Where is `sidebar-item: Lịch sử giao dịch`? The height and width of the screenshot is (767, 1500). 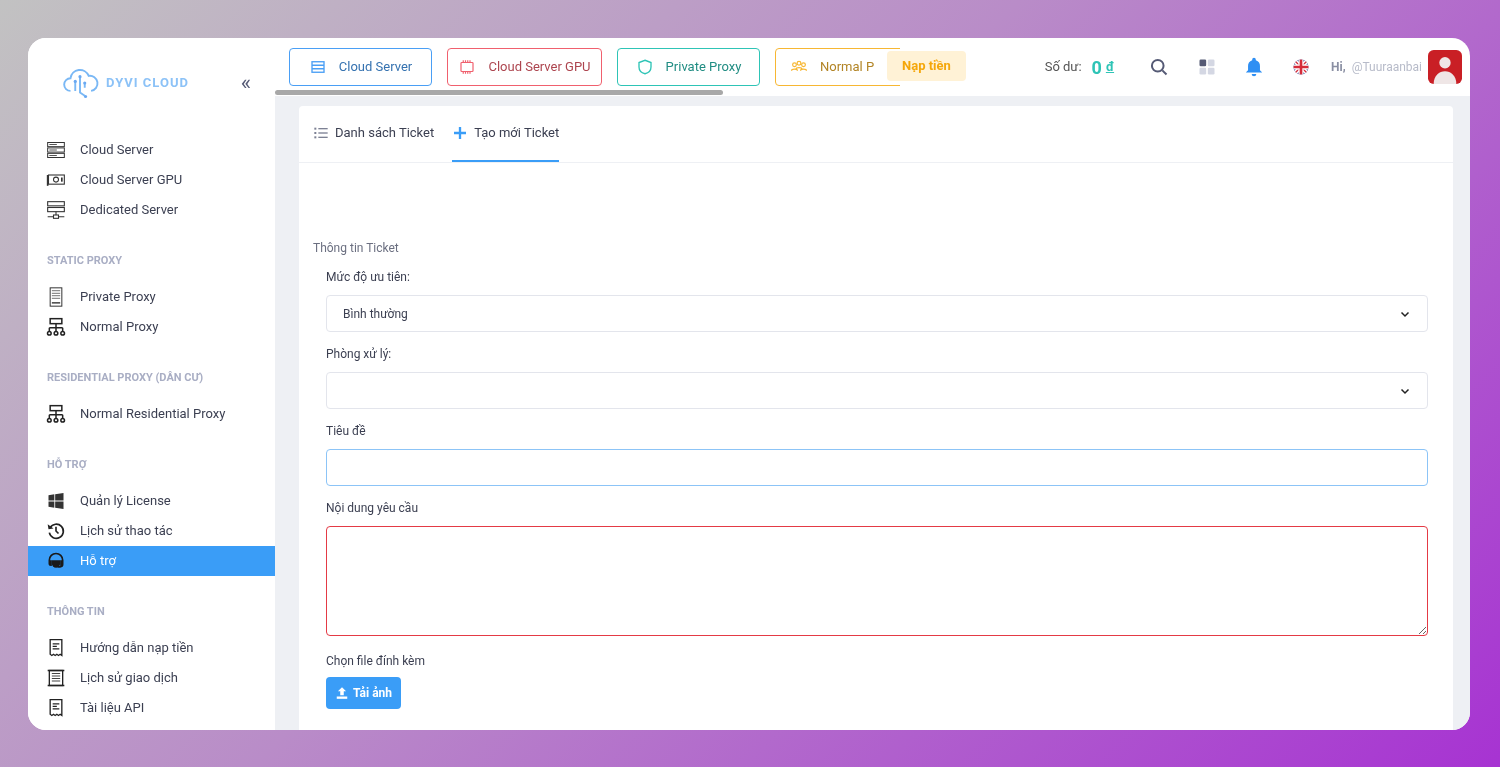
sidebar-item: Lịch sử giao dịch is located at coordinates (151, 678).